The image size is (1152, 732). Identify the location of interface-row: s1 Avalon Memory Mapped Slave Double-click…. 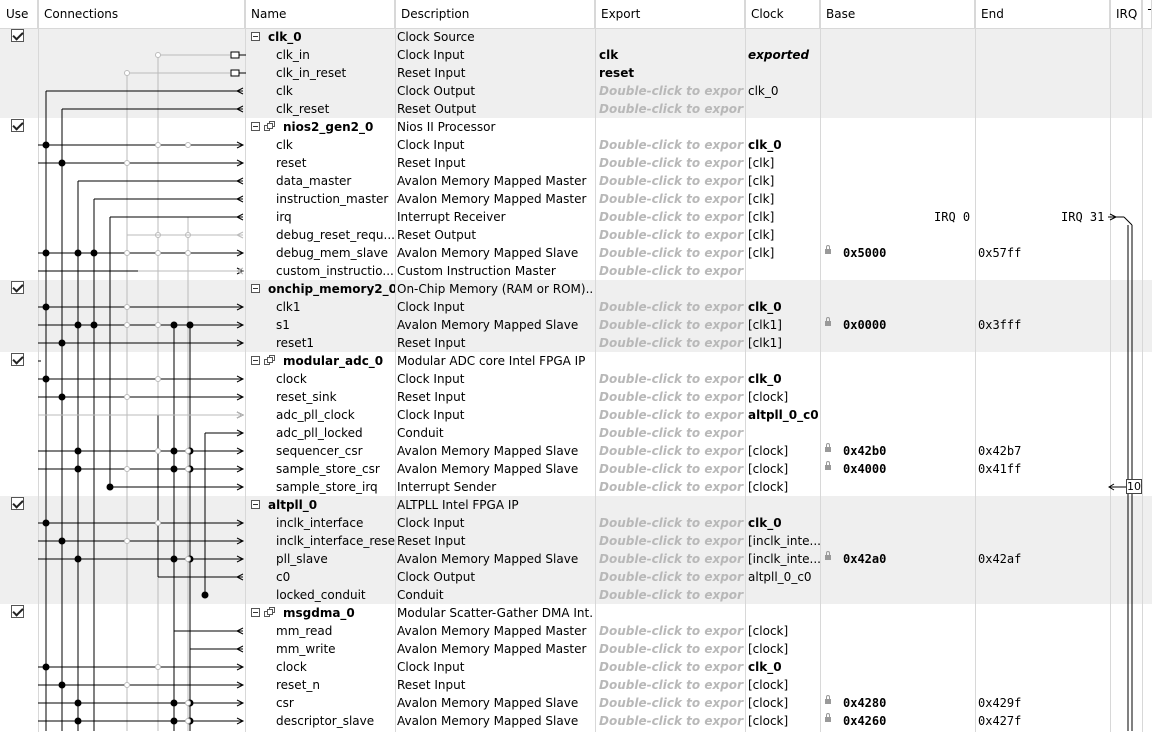
(576, 325).